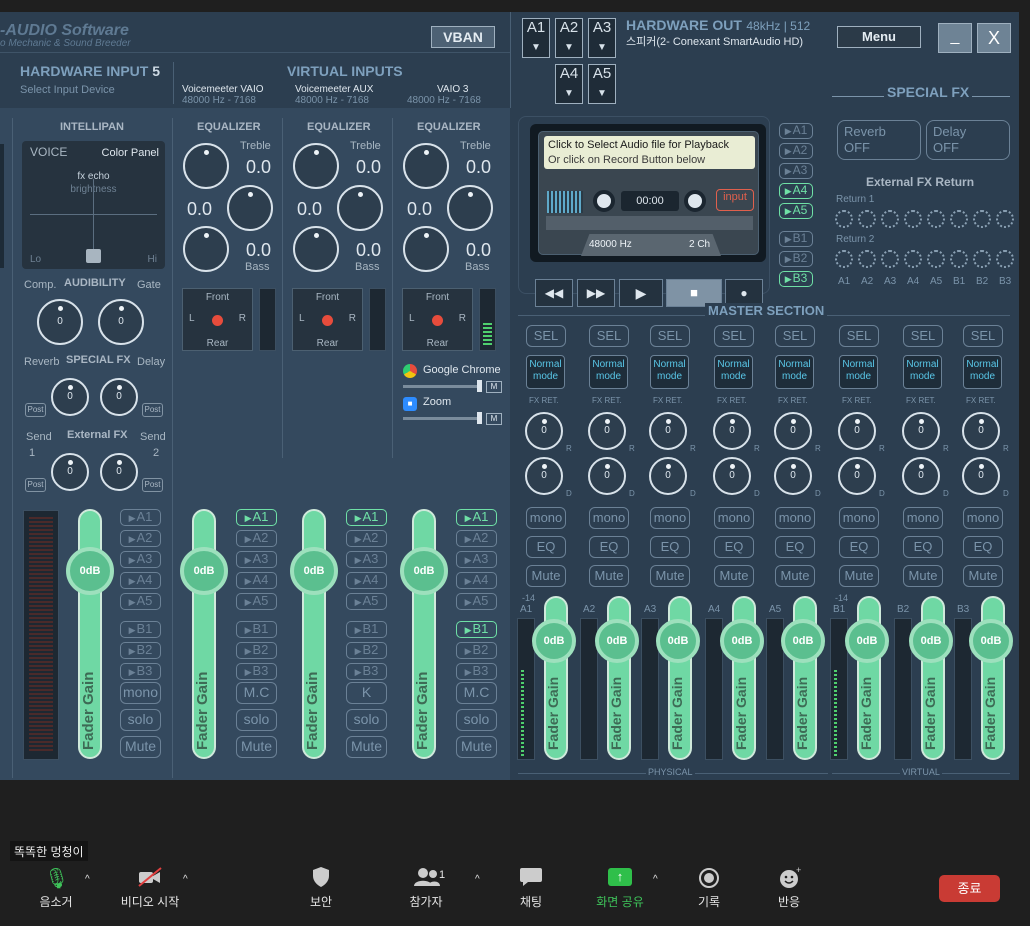 This screenshot has width=1030, height=926. What do you see at coordinates (796, 131) in the screenshot?
I see `player-route-a1-button: ▶A1` at bounding box center [796, 131].